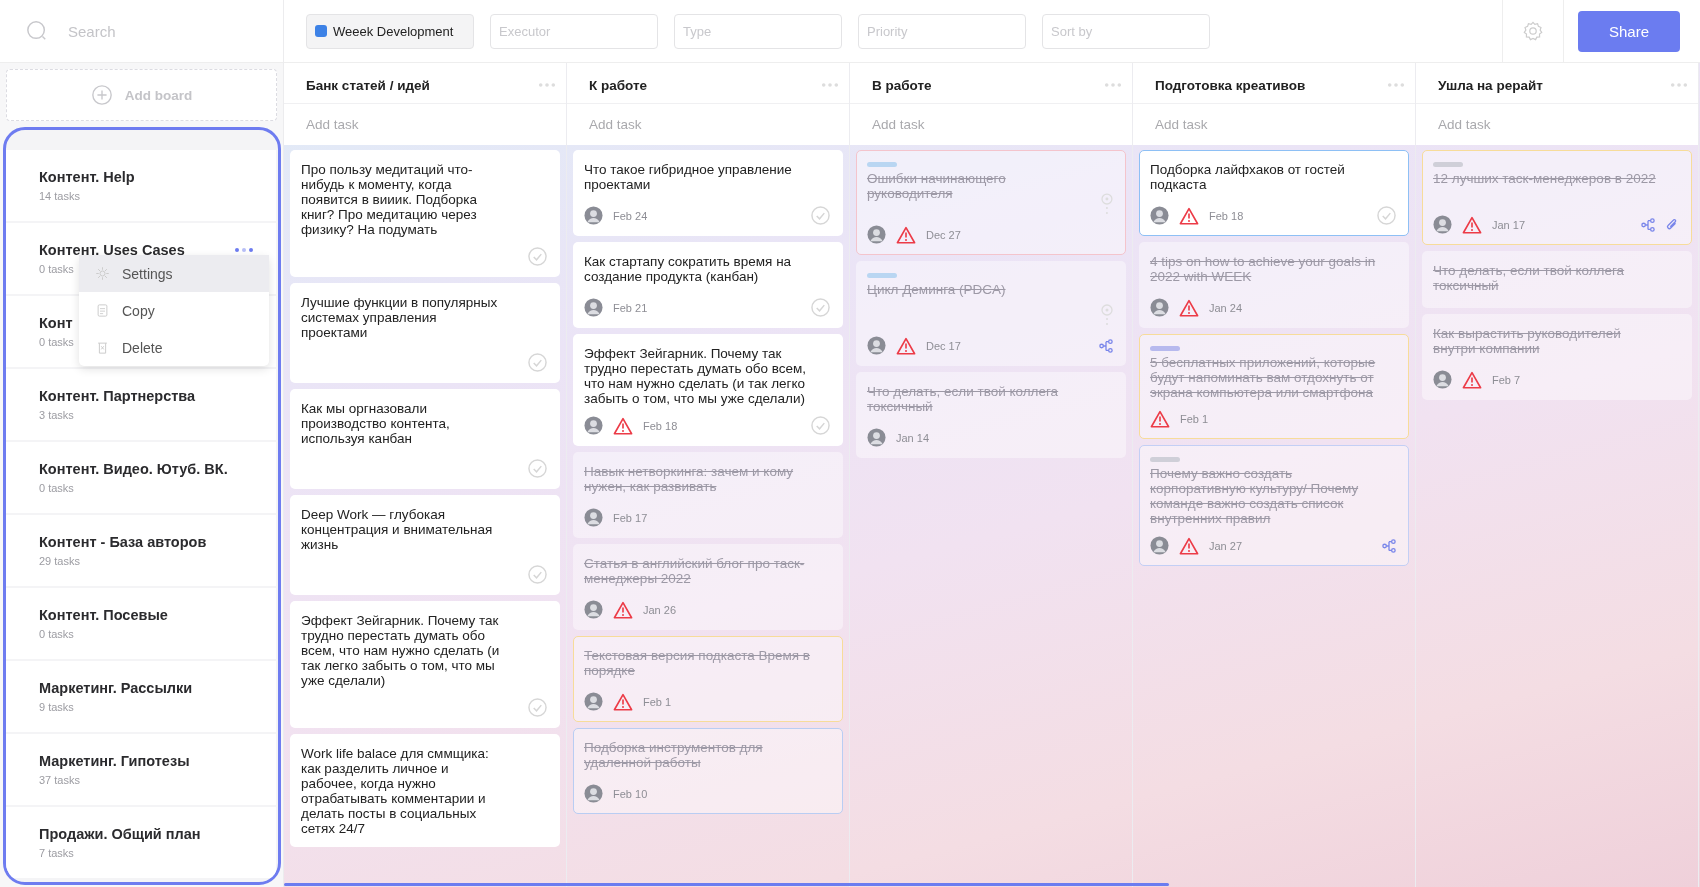 This screenshot has height=887, width=1700. What do you see at coordinates (1263, 377) in the screenshot?
I see `task-title: 5 бесплатных приложений, которые будут напоминать вам отдохнуть от экрана компьютера или смартфона` at bounding box center [1263, 377].